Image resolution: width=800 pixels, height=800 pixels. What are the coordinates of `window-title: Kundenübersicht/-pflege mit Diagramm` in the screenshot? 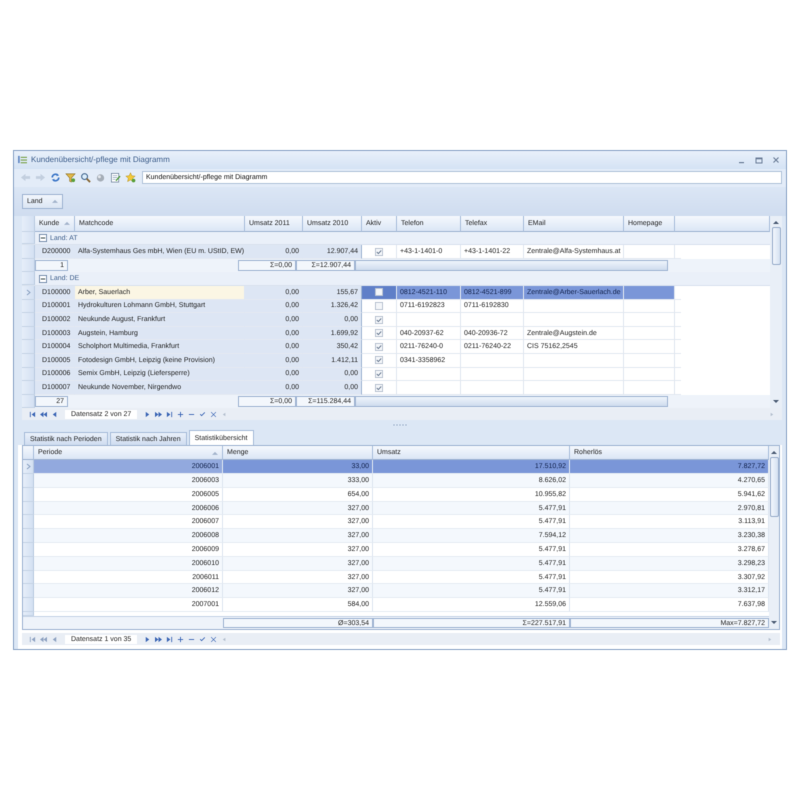 It's located at (100, 159).